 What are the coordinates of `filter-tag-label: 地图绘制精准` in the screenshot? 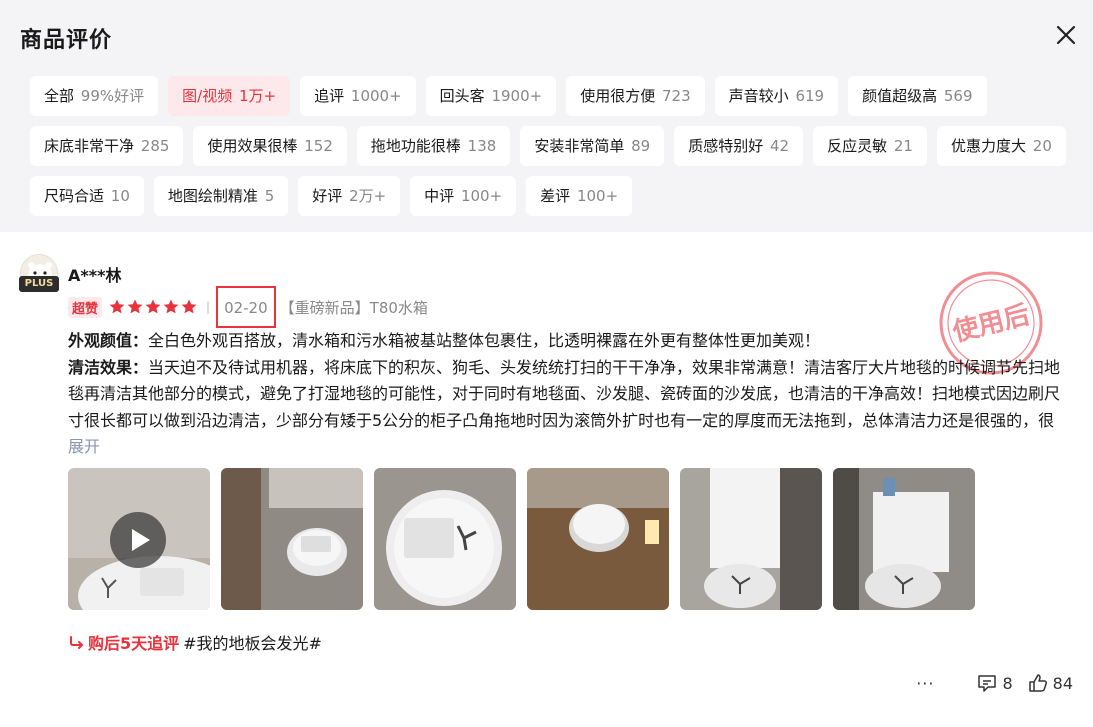 It's located at (212, 196).